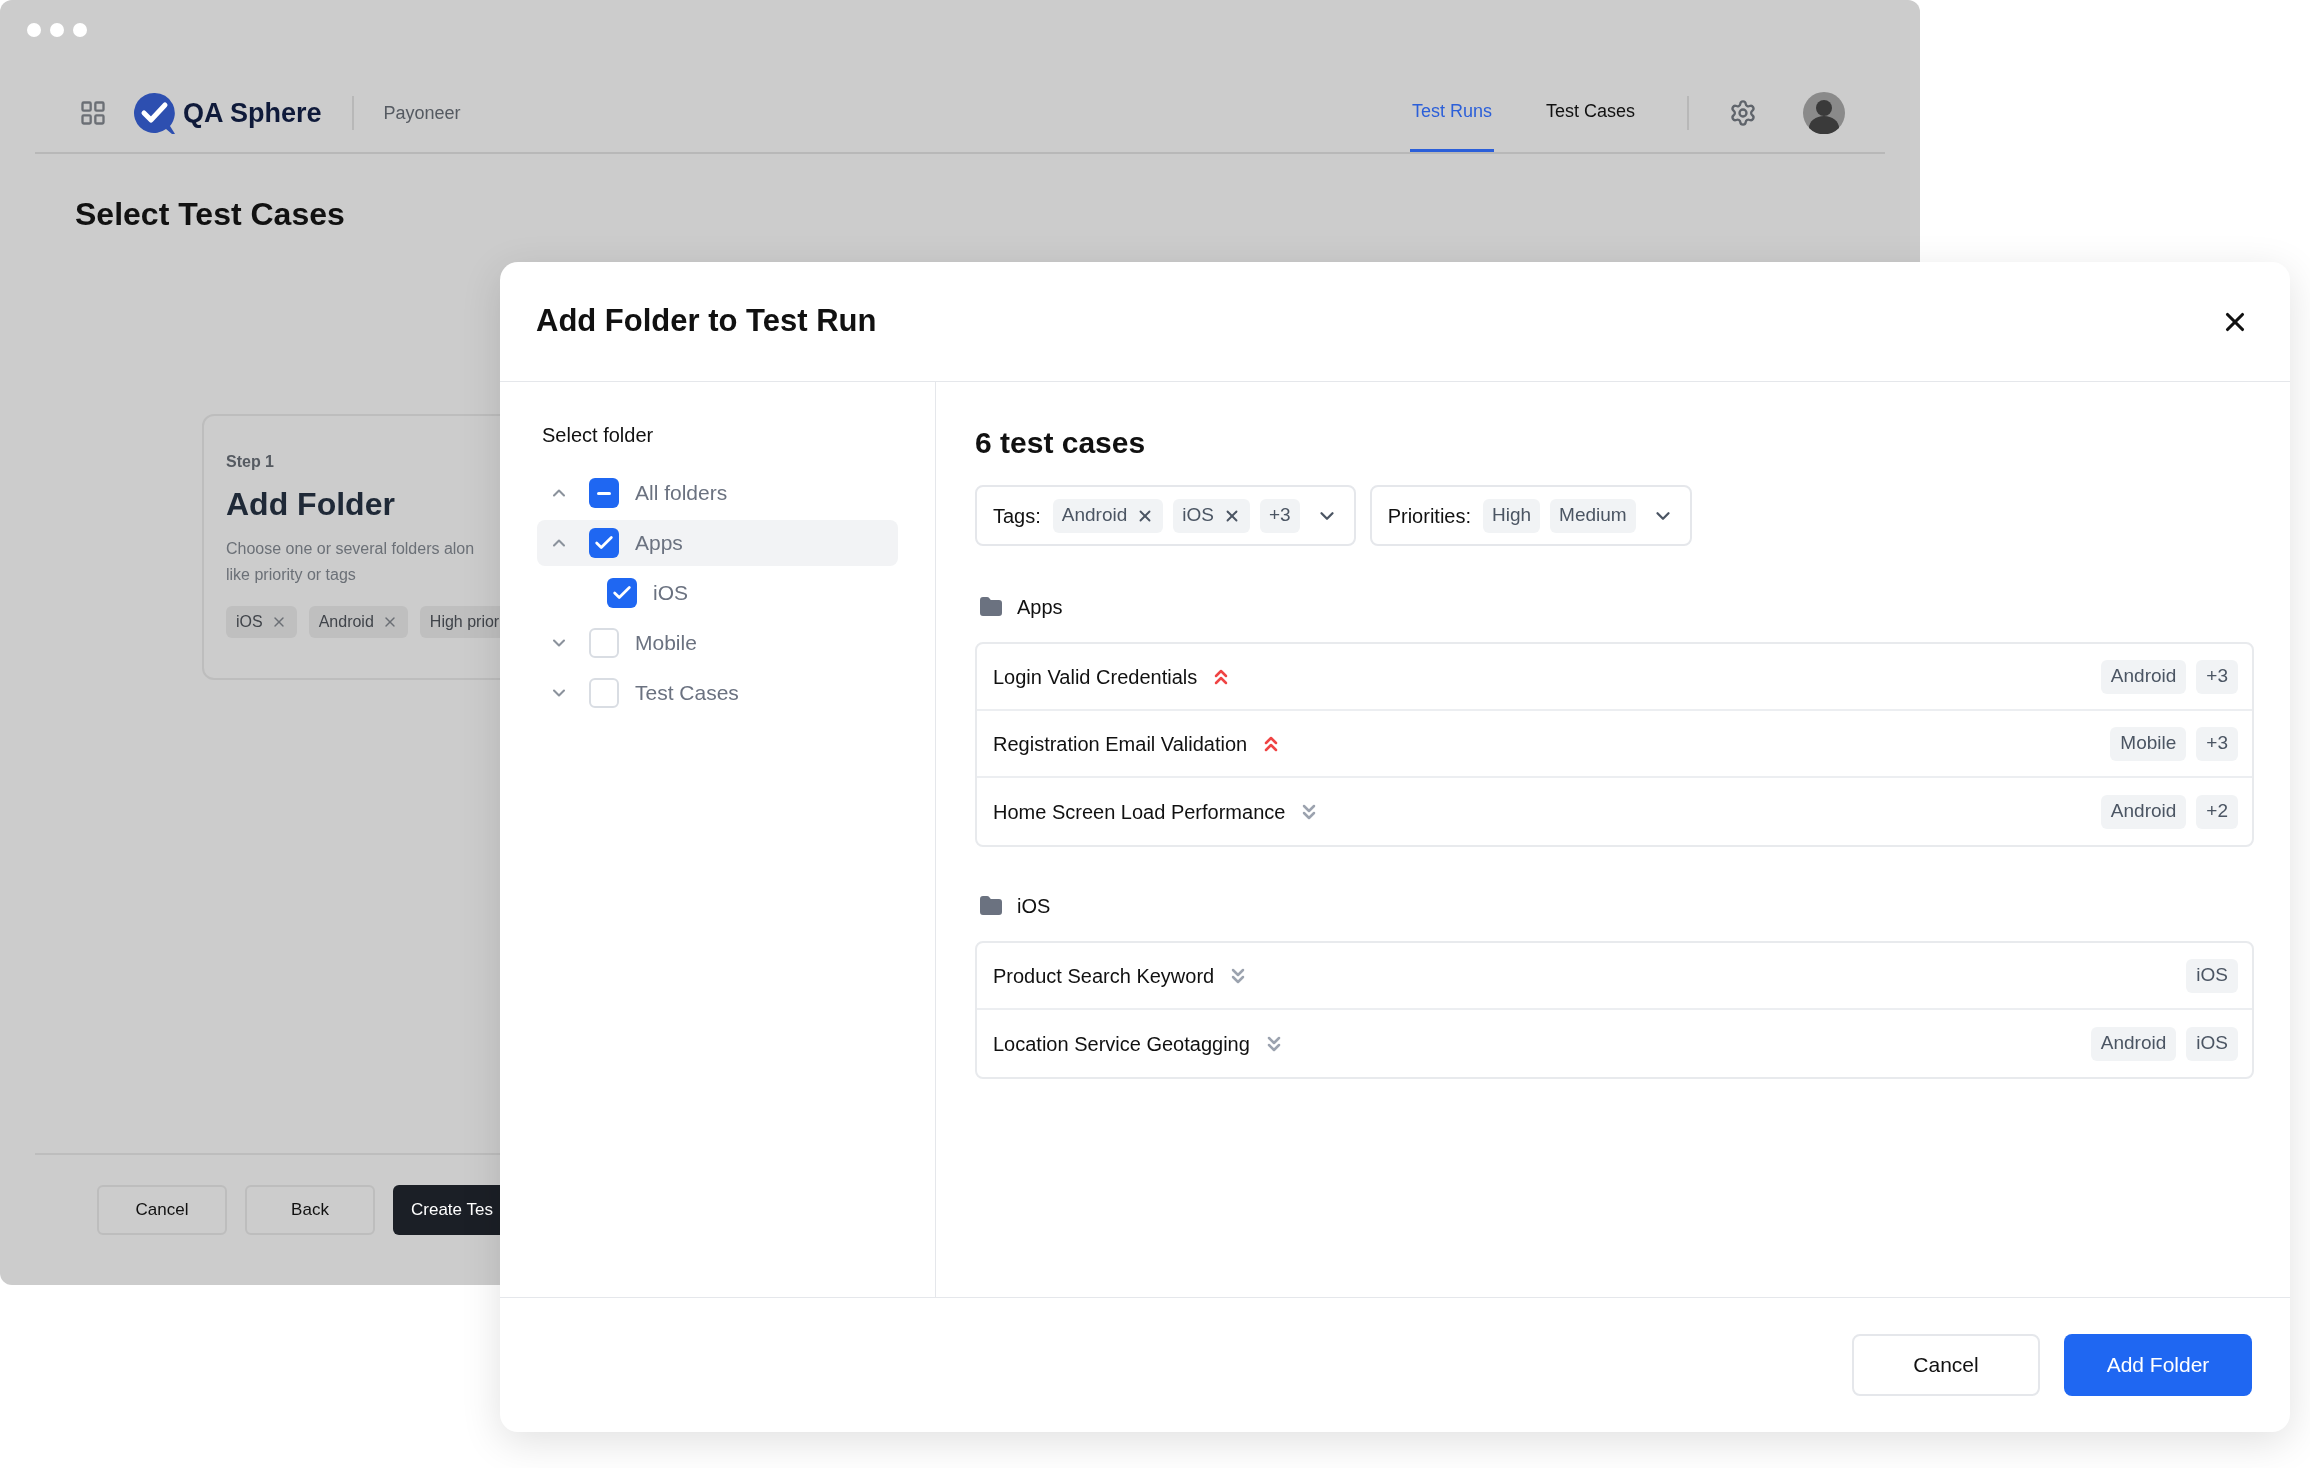  Describe the element at coordinates (210, 214) in the screenshot. I see `page-title: Select Test Cases` at that location.